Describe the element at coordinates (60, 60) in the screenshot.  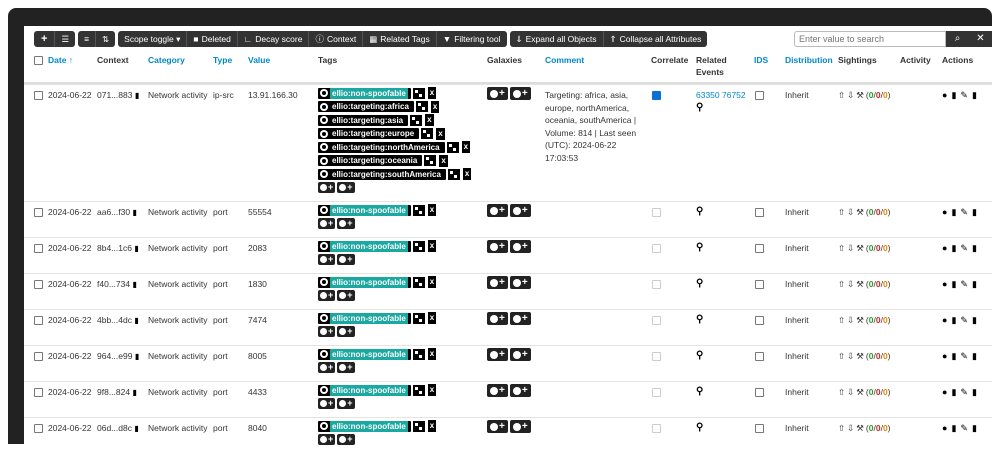
I see `header-date: Date ↑` at that location.